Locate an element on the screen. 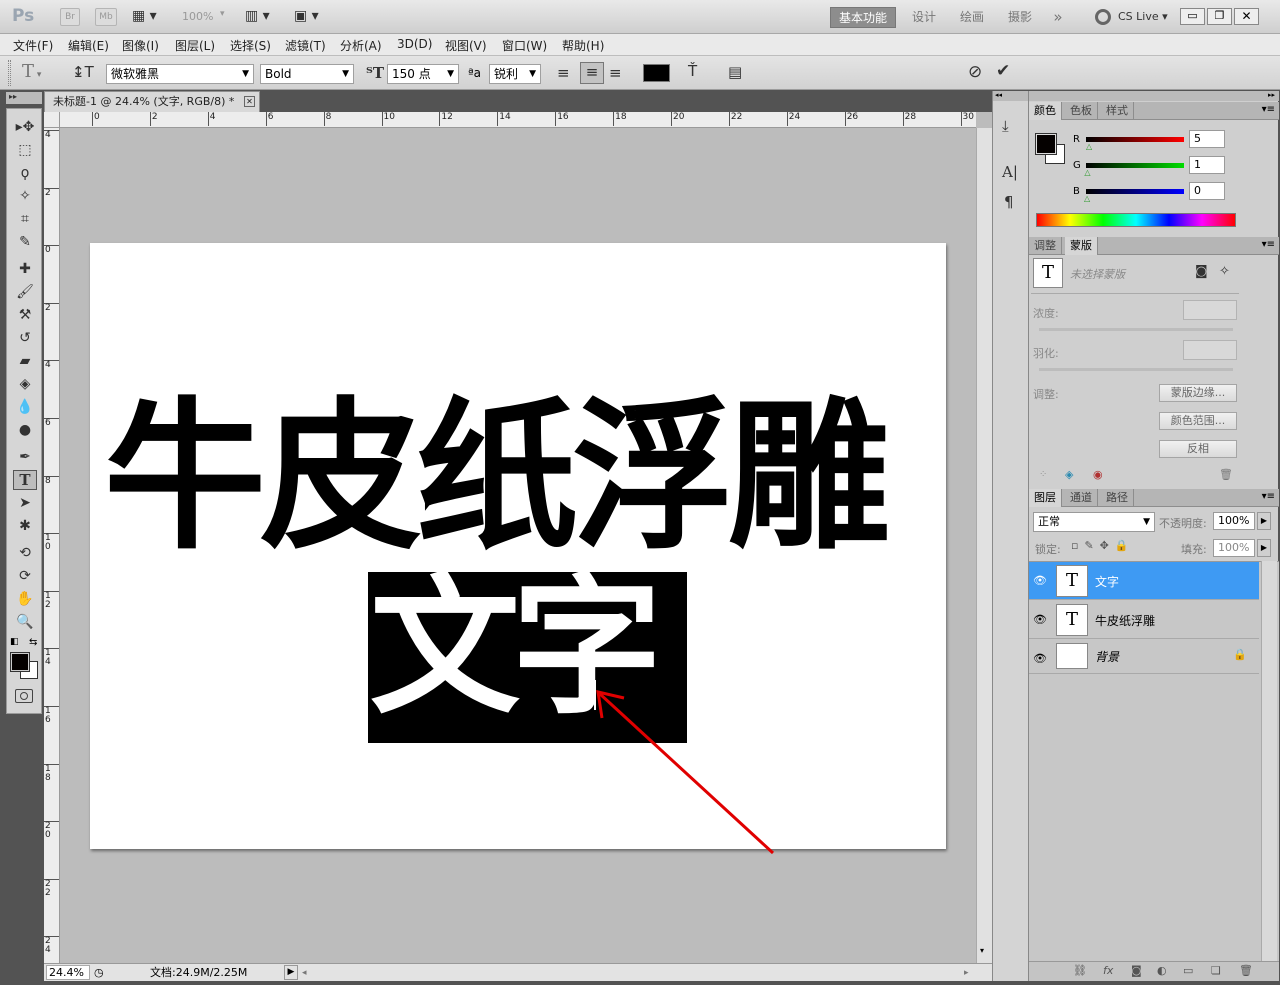  marquee-tool-icon: ⬚ is located at coordinates (25, 150).